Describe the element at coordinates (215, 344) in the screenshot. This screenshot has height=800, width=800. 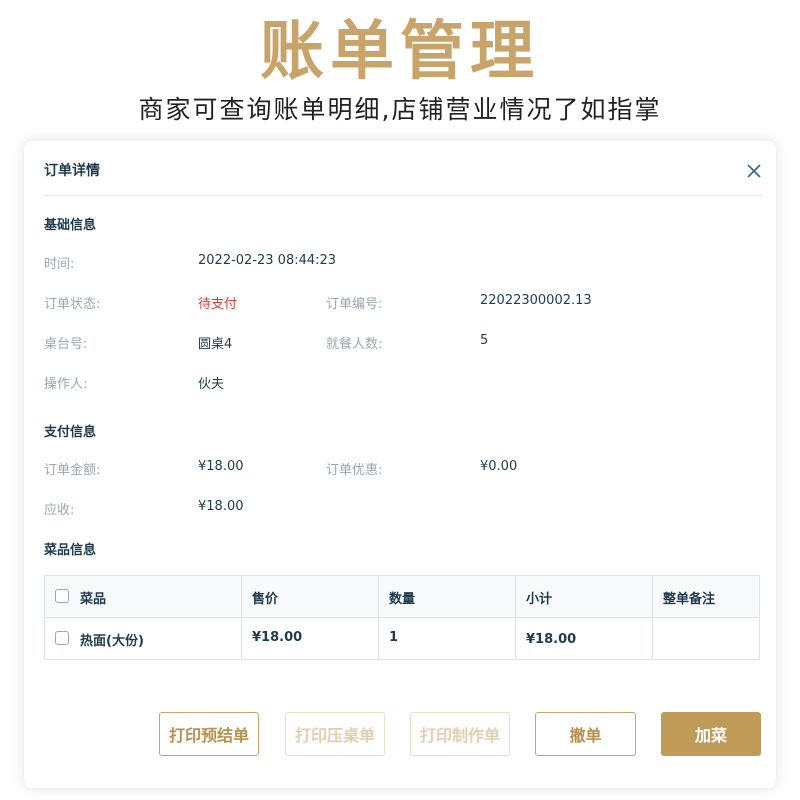
I see `table-number-value: 圆桌4` at that location.